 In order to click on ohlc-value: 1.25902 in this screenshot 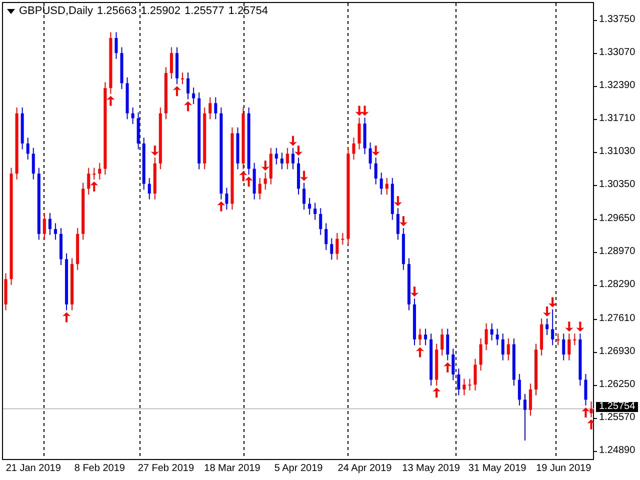, I will do `click(160, 11)`.